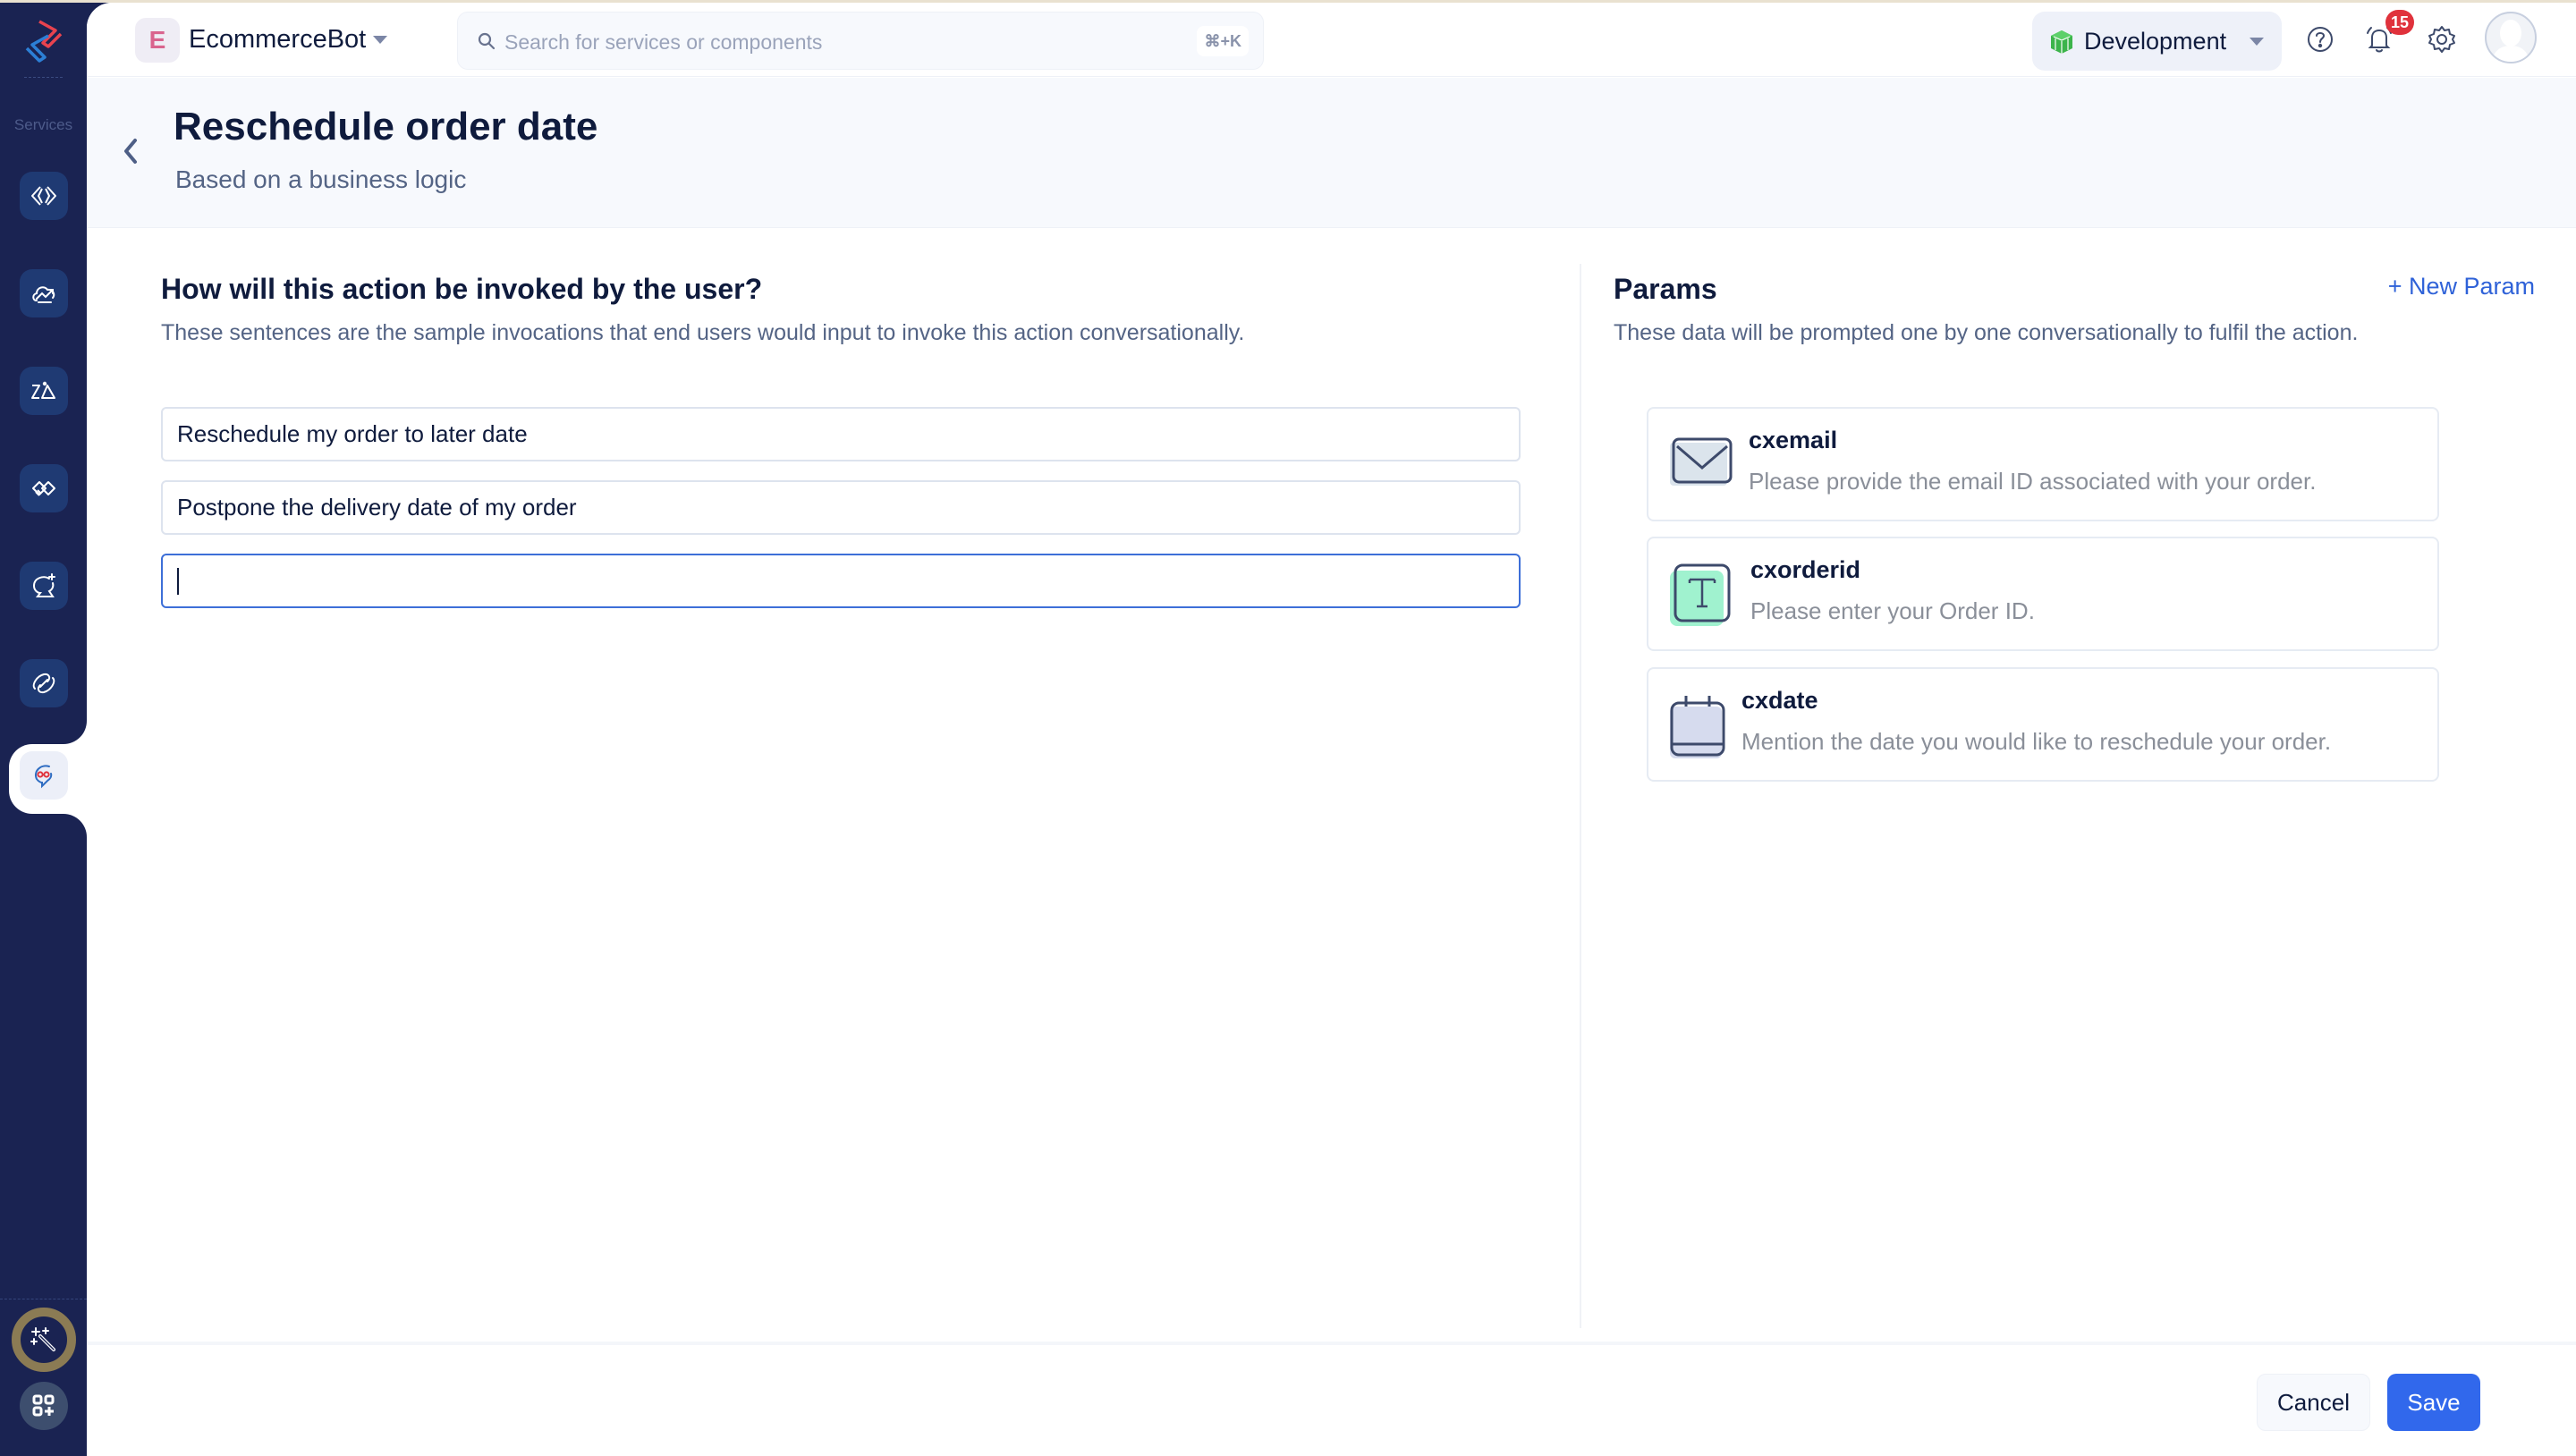 This screenshot has height=1456, width=2576. I want to click on param-name: cxdate, so click(1779, 700).